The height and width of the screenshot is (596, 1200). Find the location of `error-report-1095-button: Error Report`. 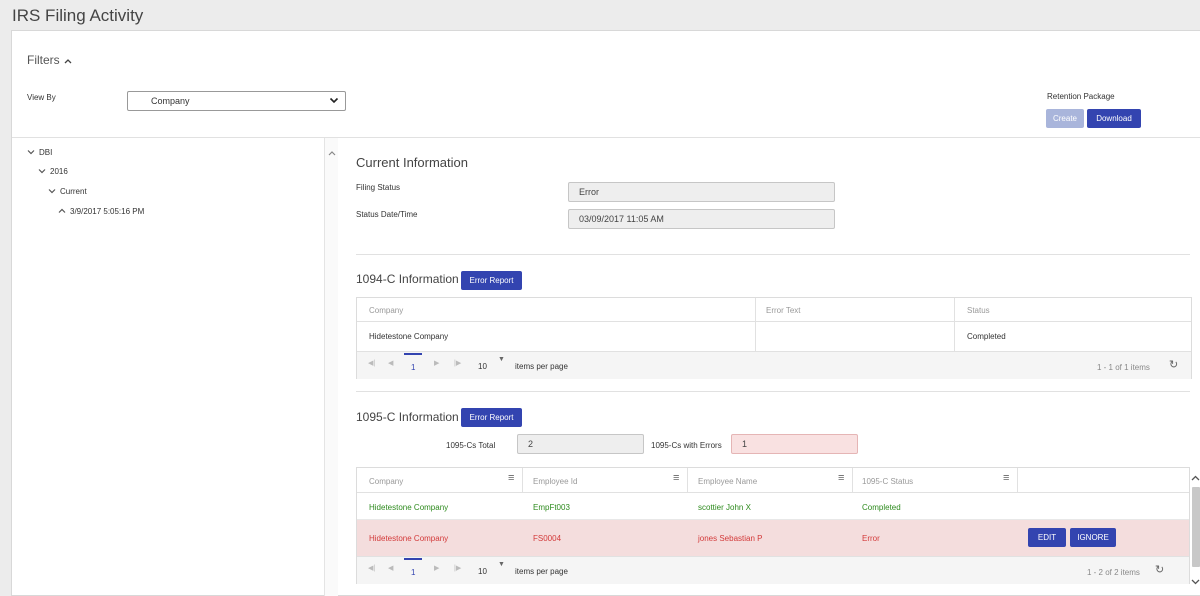

error-report-1095-button: Error Report is located at coordinates (491, 417).